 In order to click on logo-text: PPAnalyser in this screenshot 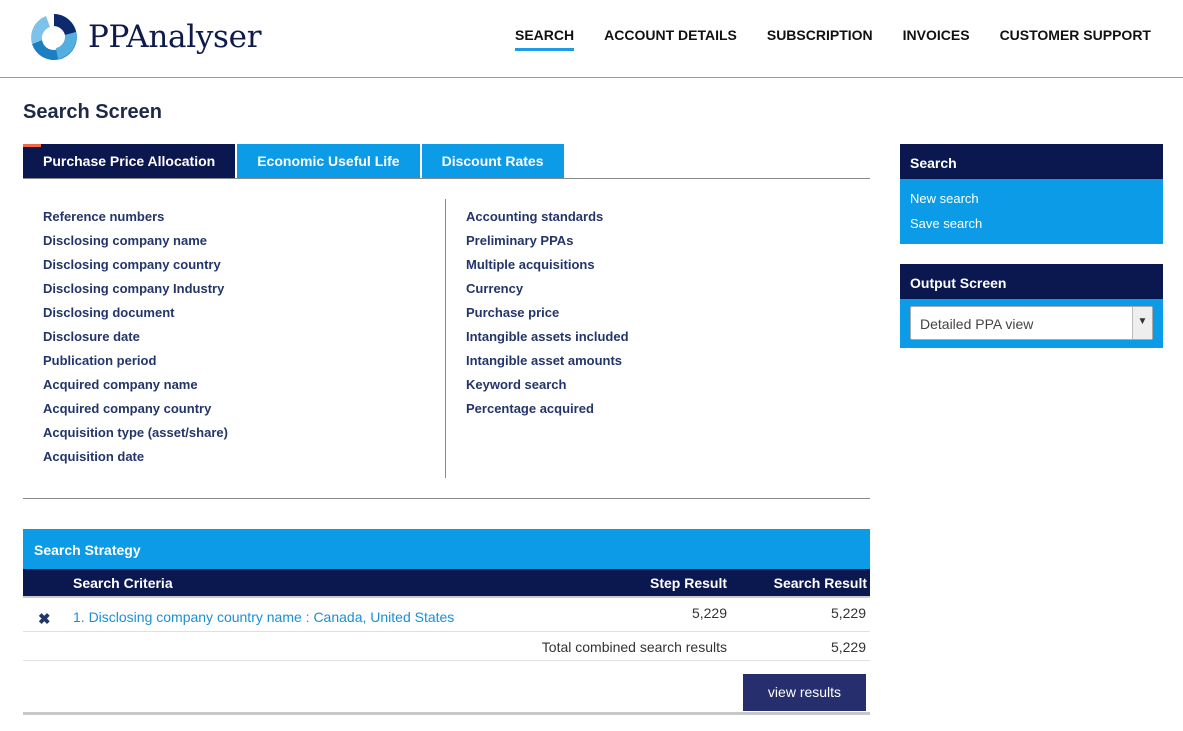, I will do `click(175, 37)`.